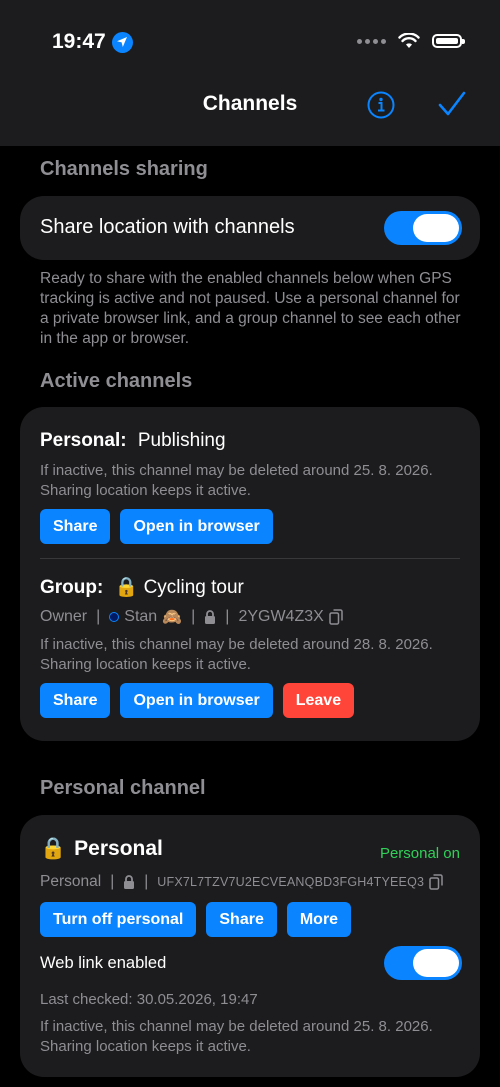 The image size is (500, 1087). Describe the element at coordinates (448, 41) in the screenshot. I see `battery-icon` at that location.